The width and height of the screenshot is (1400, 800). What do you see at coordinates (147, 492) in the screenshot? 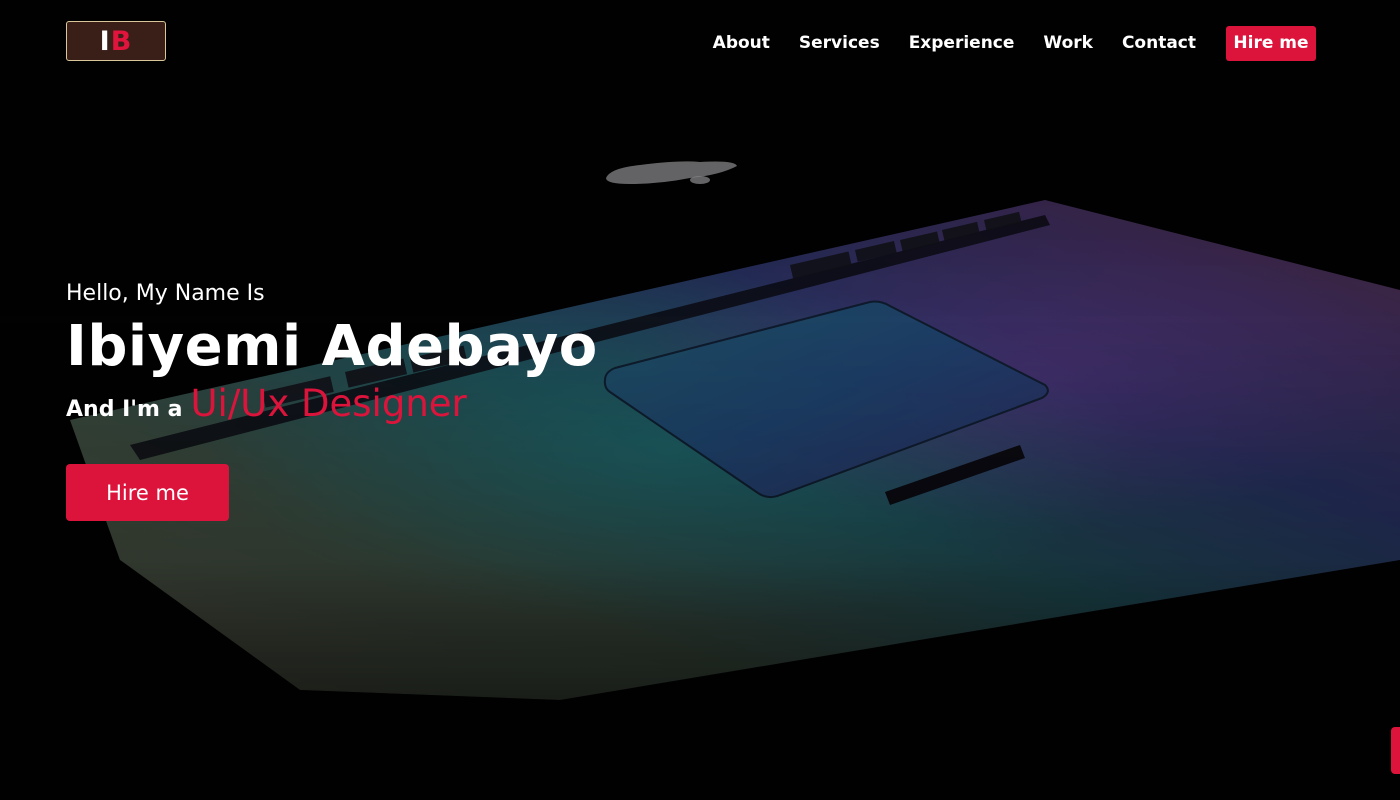
I see `hero-hire-button: Hire me` at bounding box center [147, 492].